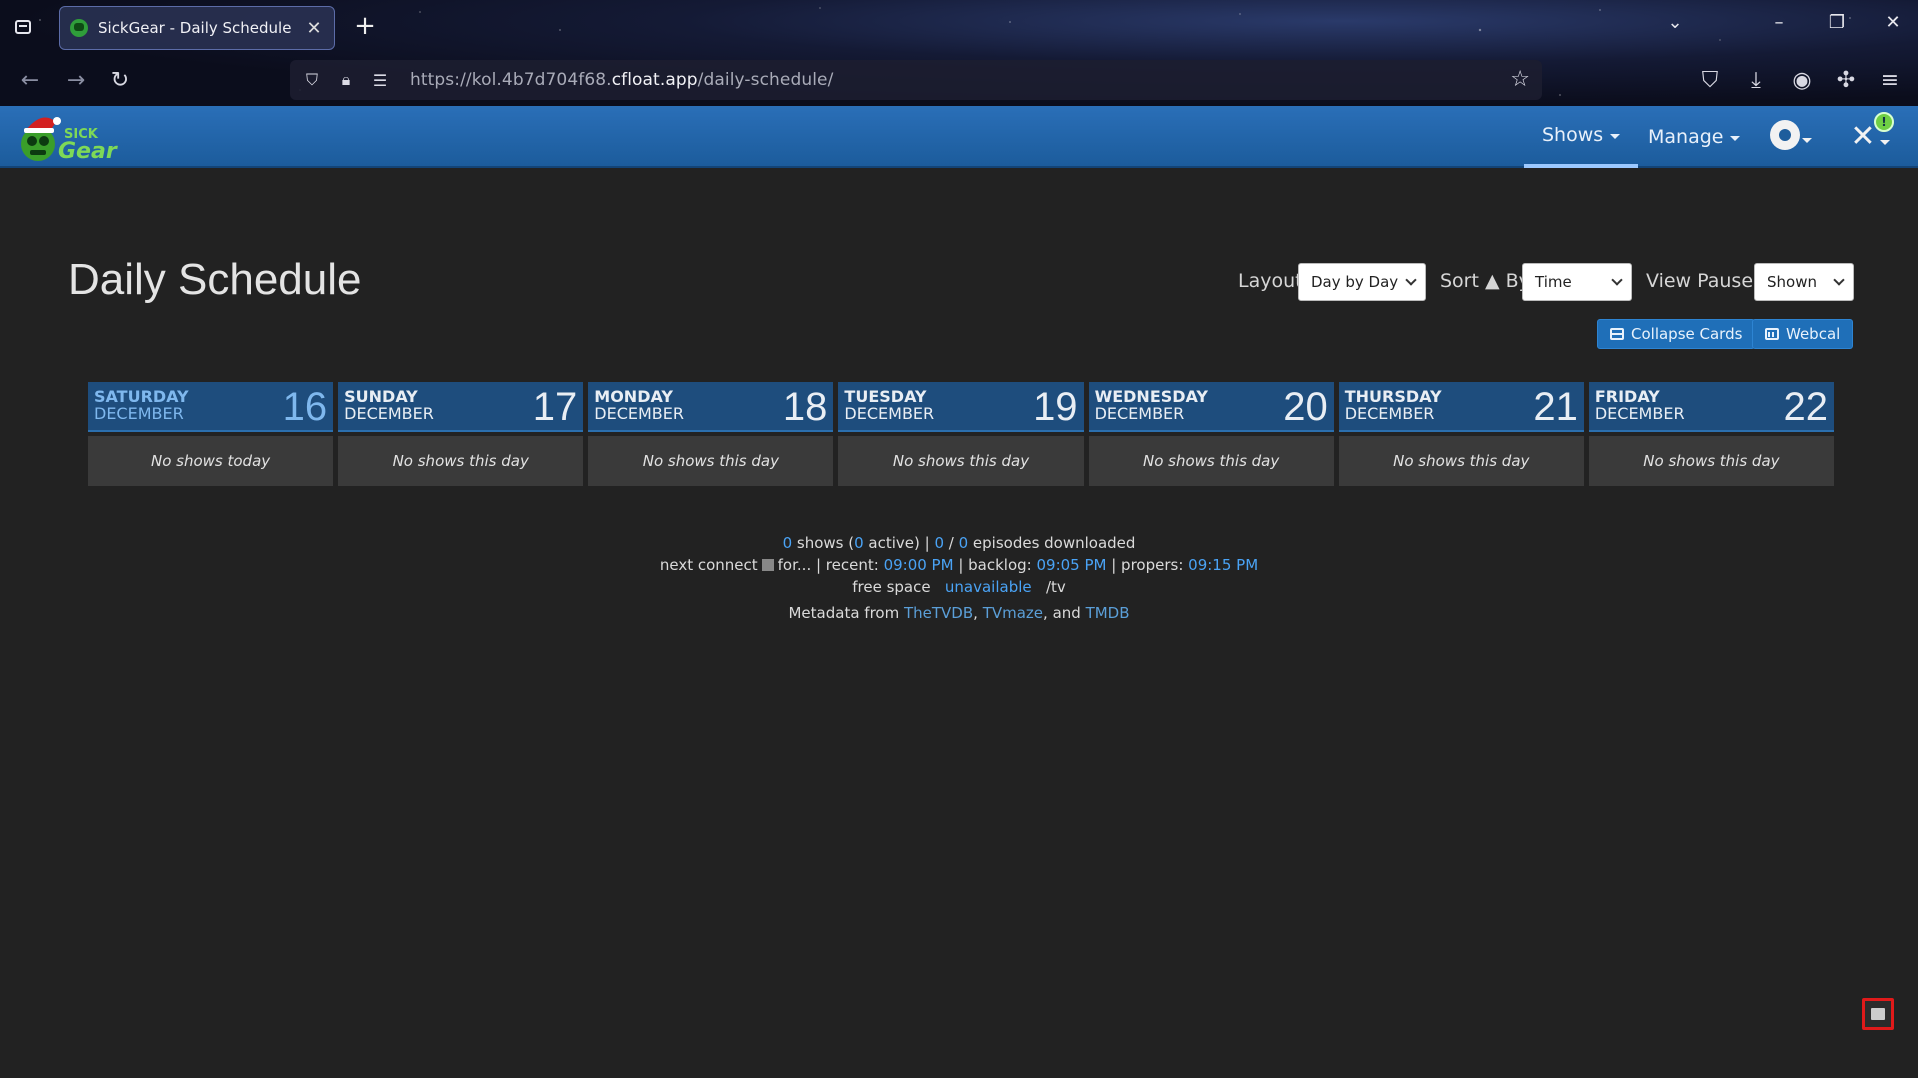 The width and height of the screenshot is (1918, 1078). Describe the element at coordinates (1890, 80) in the screenshot. I see `menu-hamburger-icon: ≡` at that location.